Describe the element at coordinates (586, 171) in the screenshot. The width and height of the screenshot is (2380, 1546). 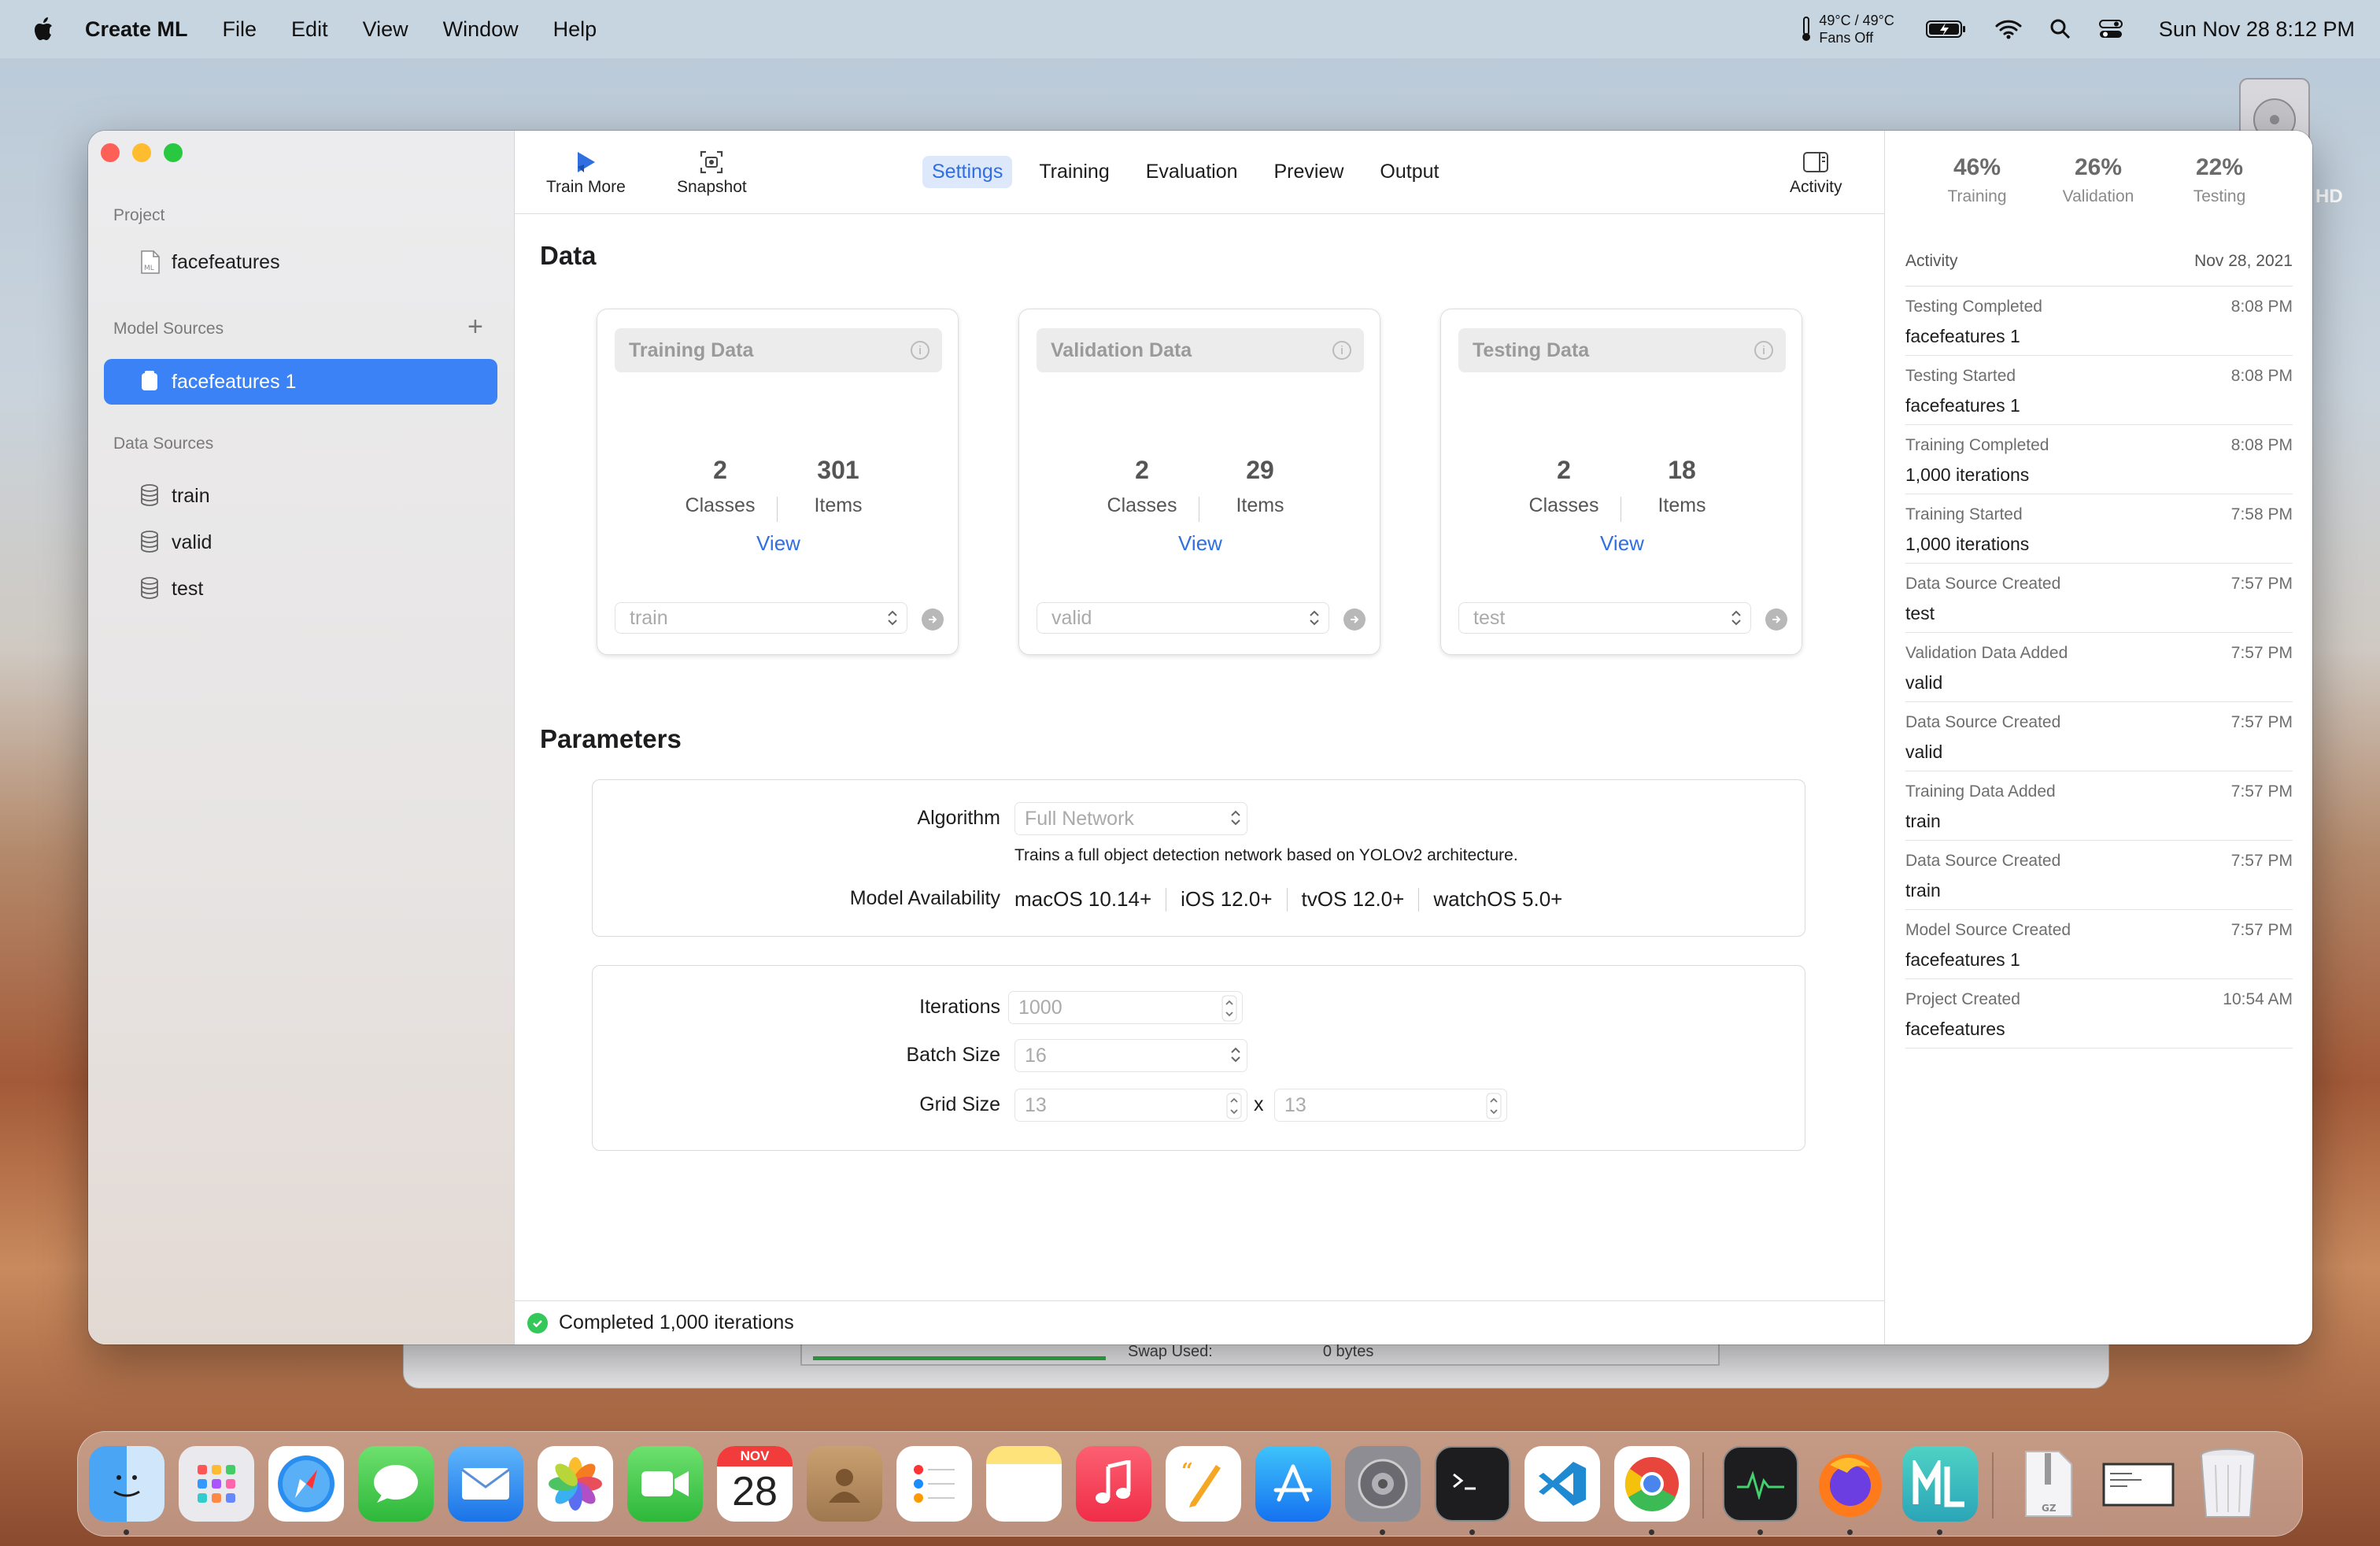
I see `train-more-button: Train More` at that location.